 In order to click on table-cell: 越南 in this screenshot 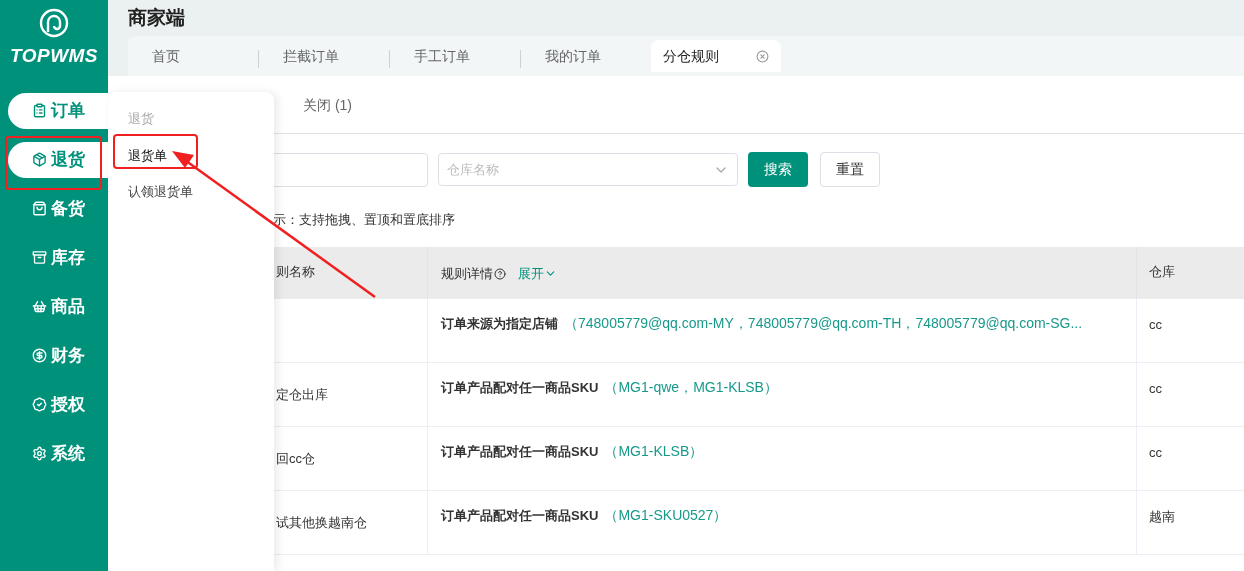, I will do `click(1162, 516)`.